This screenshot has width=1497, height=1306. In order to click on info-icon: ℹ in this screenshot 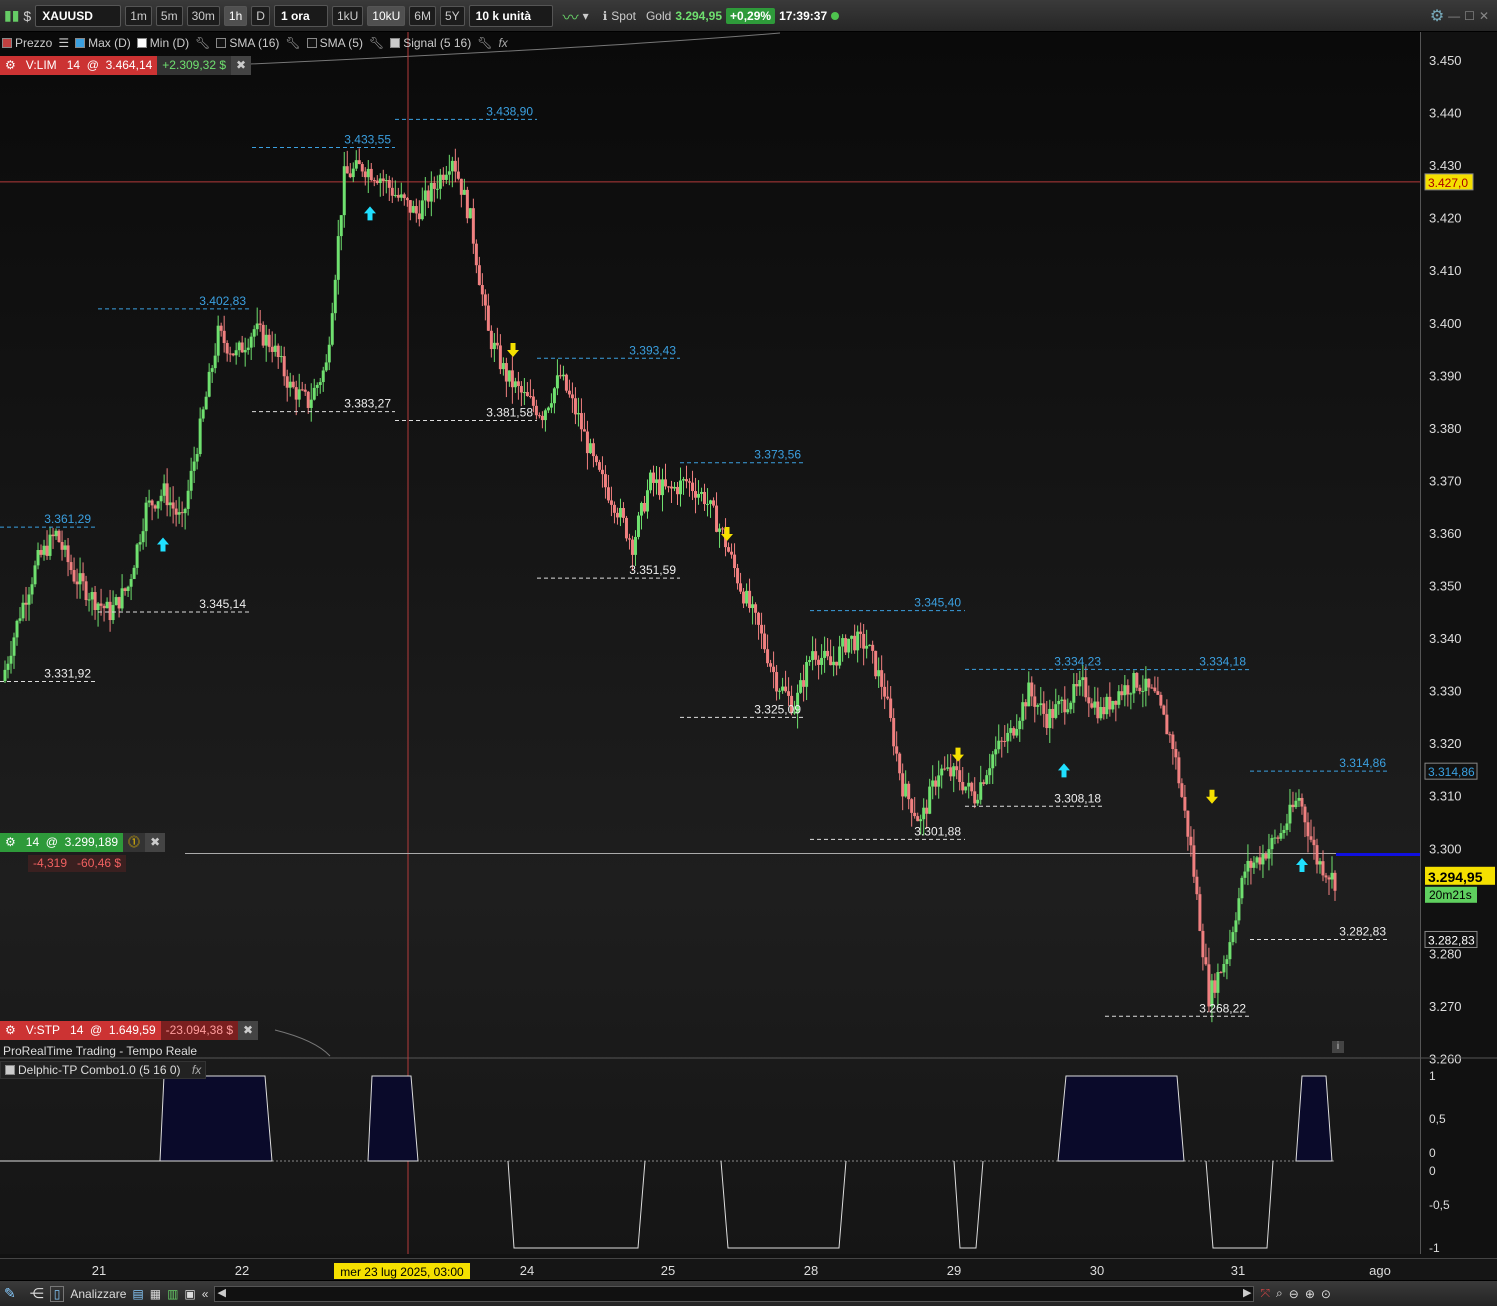, I will do `click(605, 16)`.